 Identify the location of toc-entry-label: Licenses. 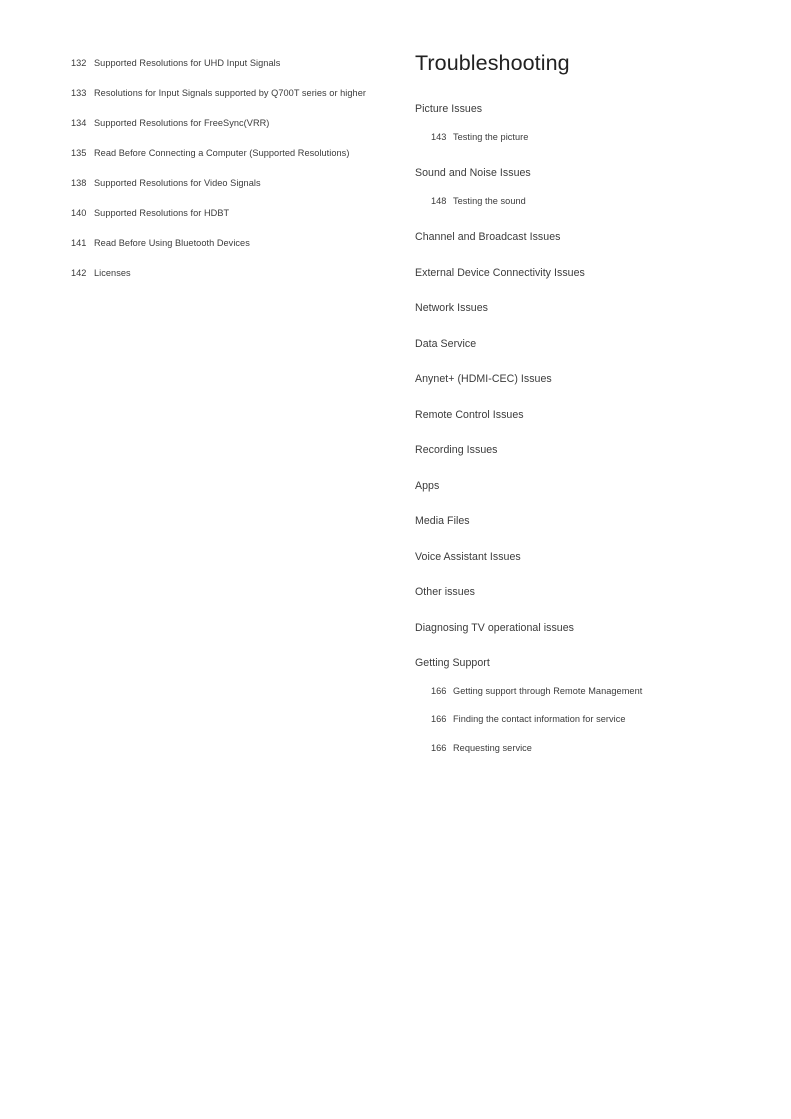
(112, 273).